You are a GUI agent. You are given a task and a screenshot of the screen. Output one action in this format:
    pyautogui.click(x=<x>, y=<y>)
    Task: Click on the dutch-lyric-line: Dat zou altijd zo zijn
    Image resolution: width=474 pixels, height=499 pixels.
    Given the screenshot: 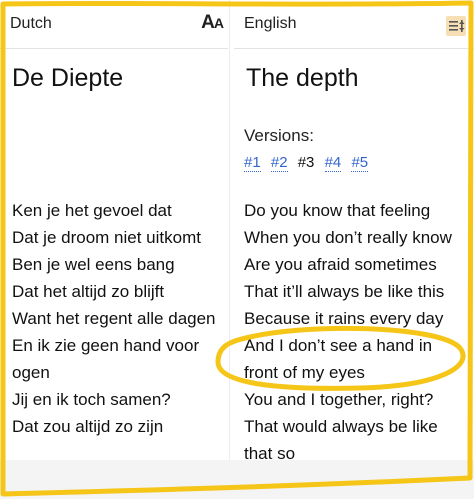 What is the action you would take?
    pyautogui.click(x=88, y=426)
    